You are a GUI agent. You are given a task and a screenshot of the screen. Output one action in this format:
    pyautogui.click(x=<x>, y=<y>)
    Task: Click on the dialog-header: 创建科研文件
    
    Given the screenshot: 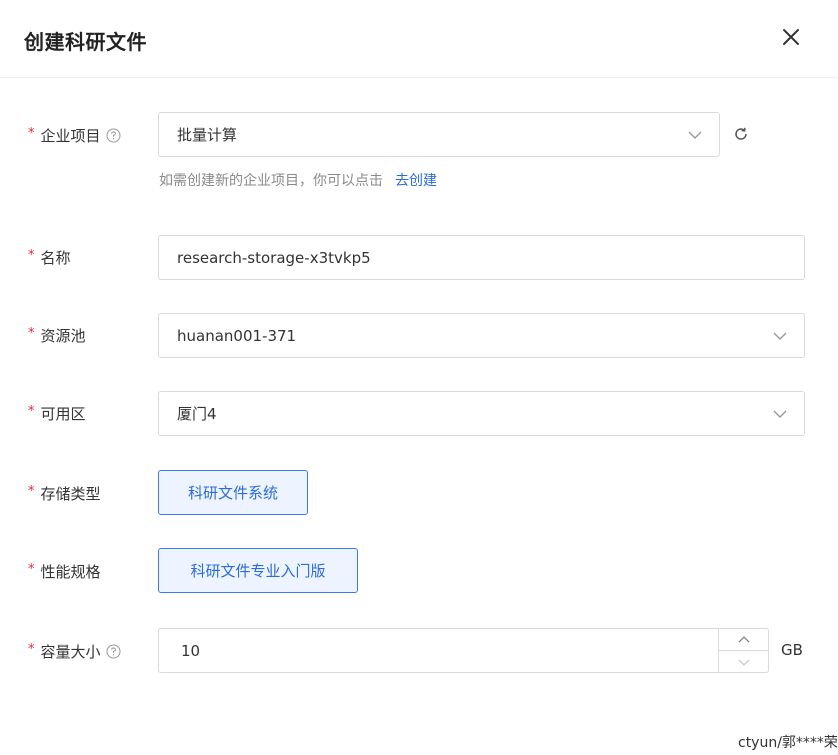 What is the action you would take?
    pyautogui.click(x=419, y=39)
    